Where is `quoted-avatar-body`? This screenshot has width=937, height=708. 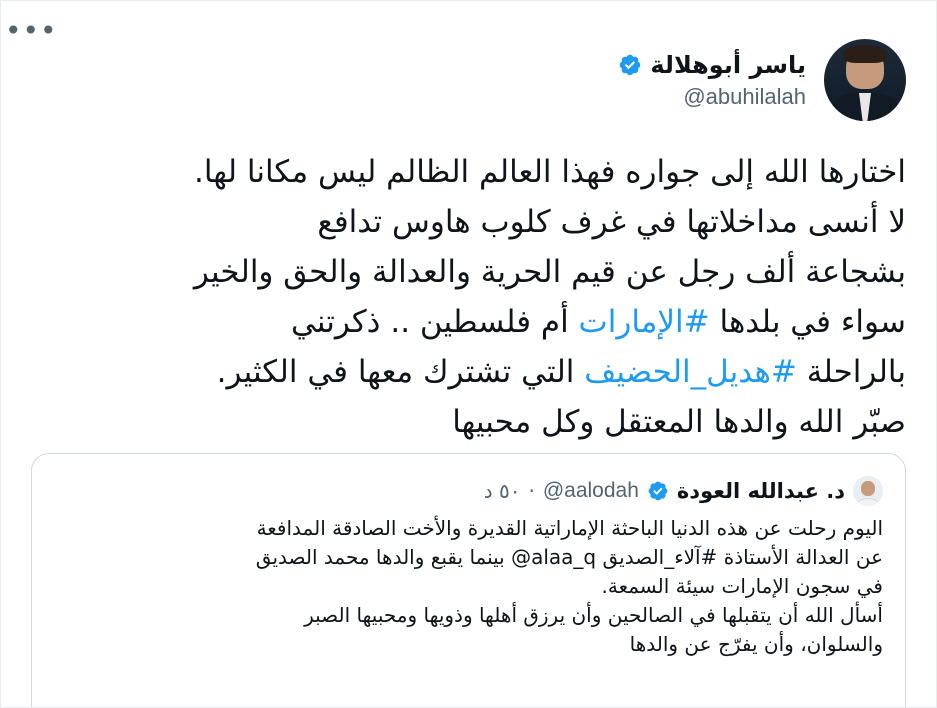 quoted-avatar-body is located at coordinates (868, 502).